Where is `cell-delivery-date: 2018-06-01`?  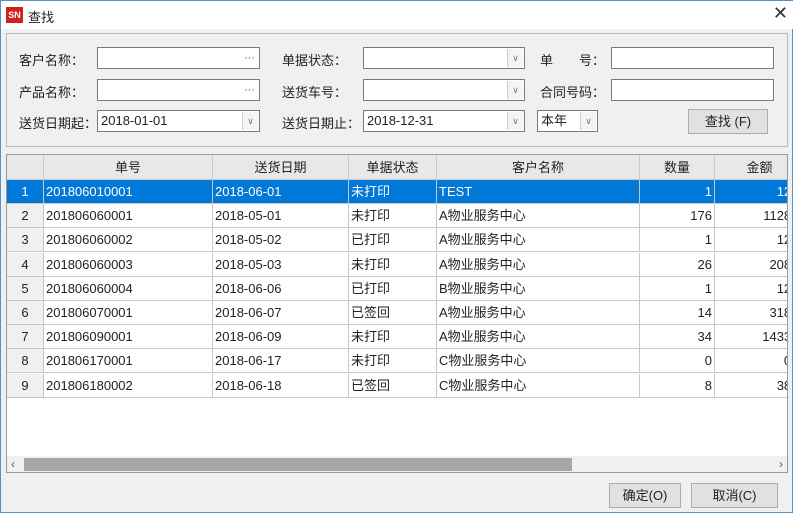
cell-delivery-date: 2018-06-01 is located at coordinates (281, 192).